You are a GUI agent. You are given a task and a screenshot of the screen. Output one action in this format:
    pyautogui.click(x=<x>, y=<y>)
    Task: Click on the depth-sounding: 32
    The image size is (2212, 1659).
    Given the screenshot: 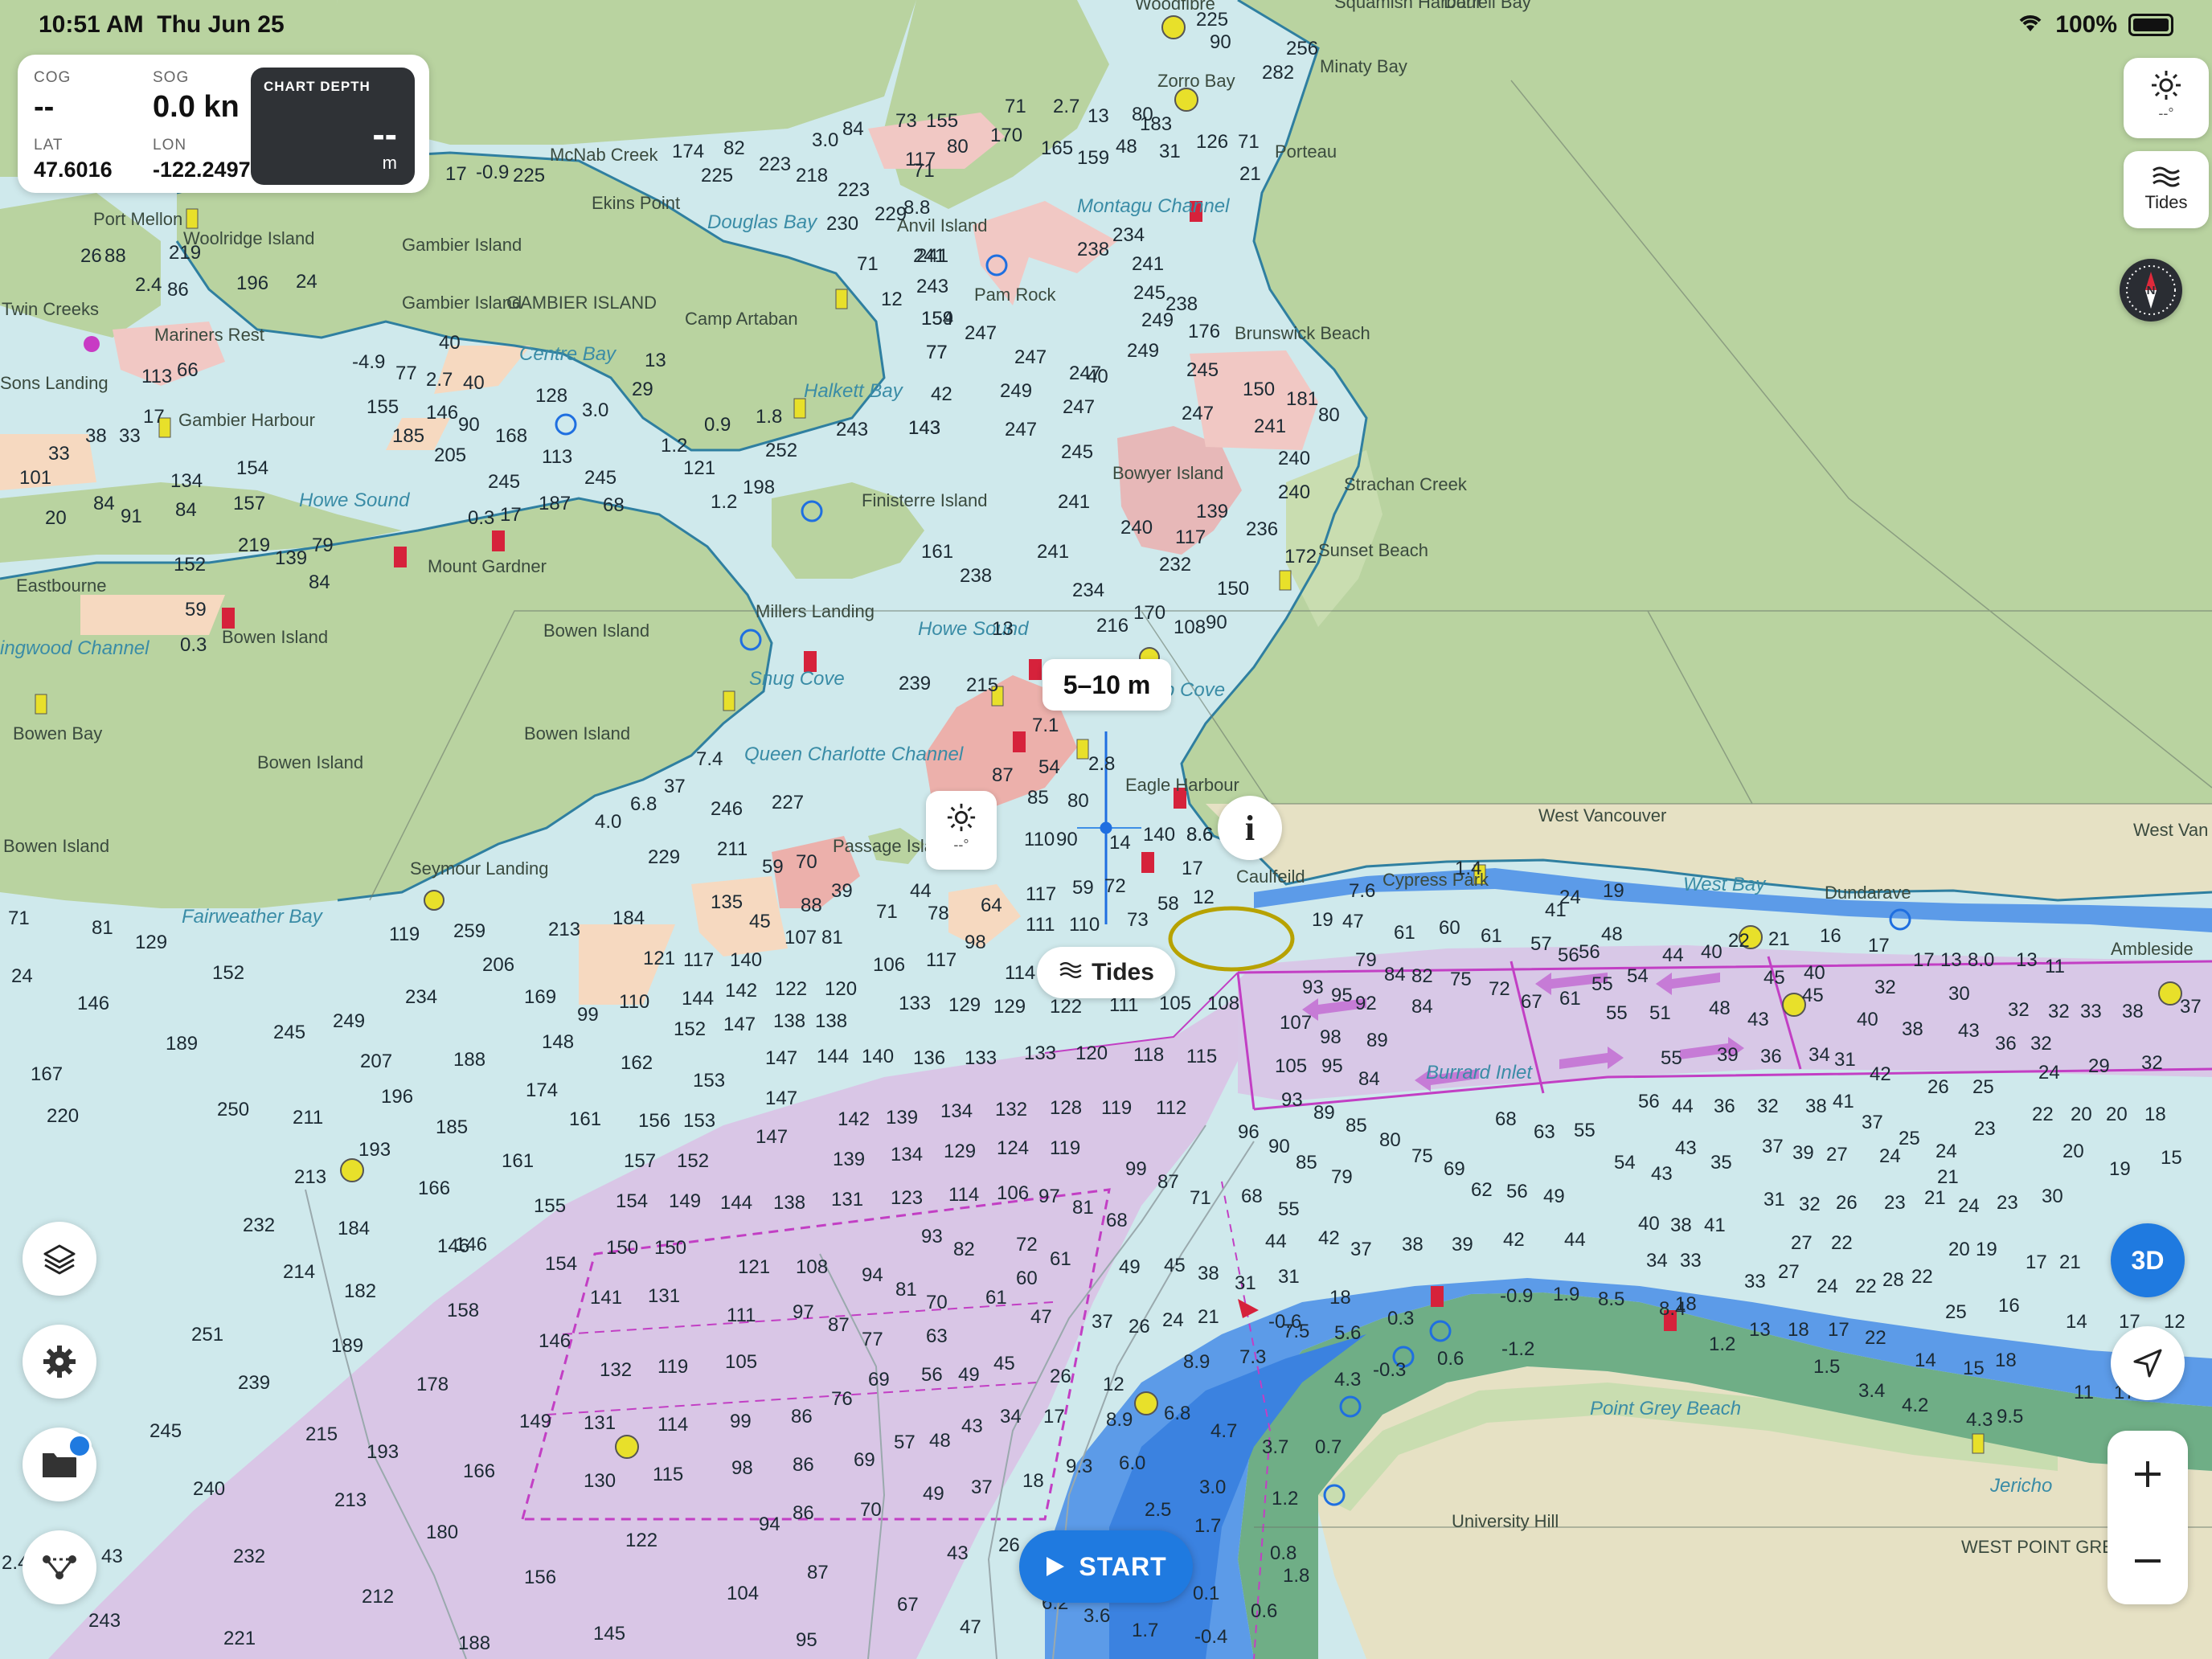 What is the action you would take?
    pyautogui.click(x=2019, y=1010)
    